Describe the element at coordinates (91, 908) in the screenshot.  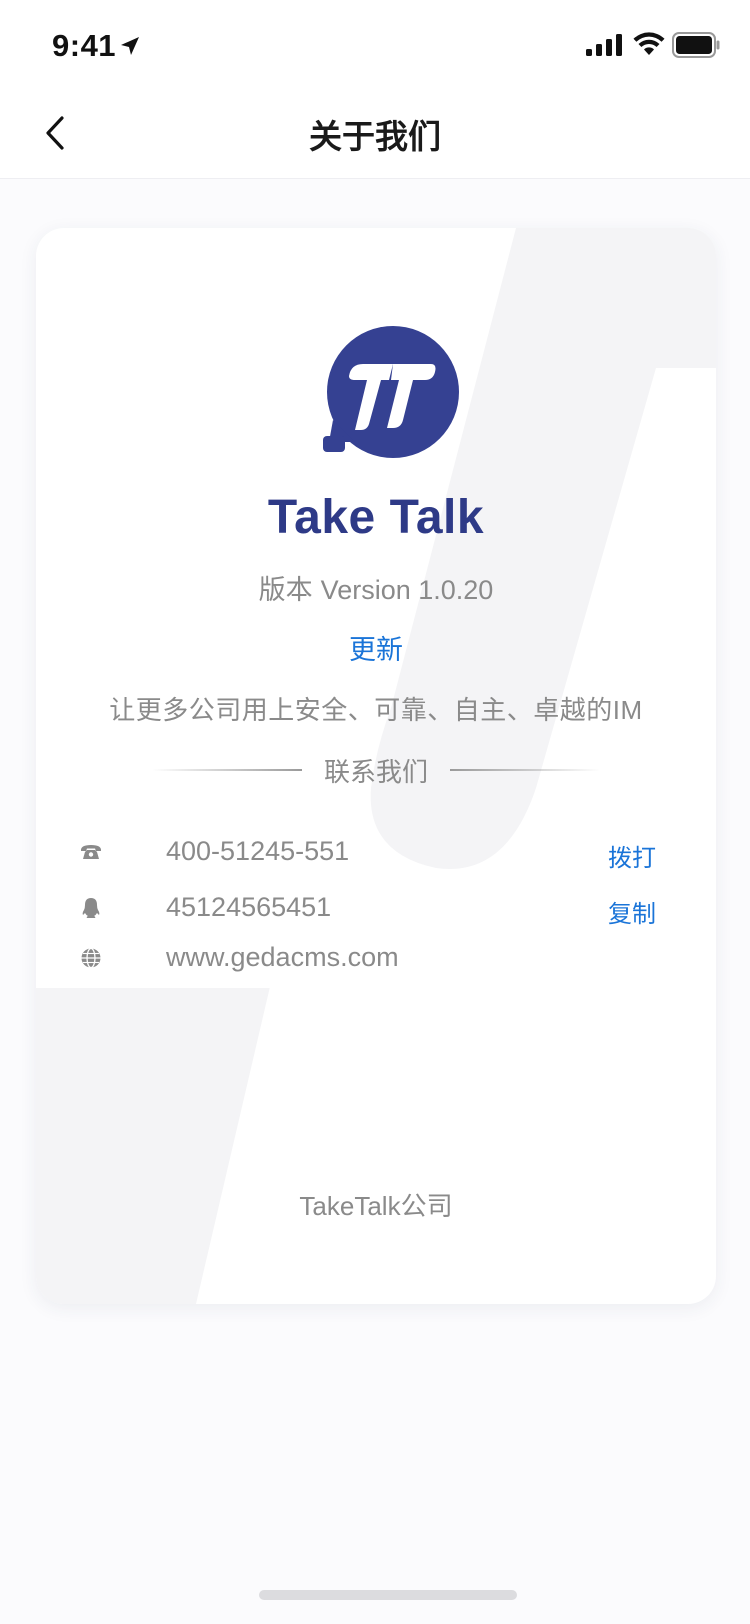
I see `qq-icon` at that location.